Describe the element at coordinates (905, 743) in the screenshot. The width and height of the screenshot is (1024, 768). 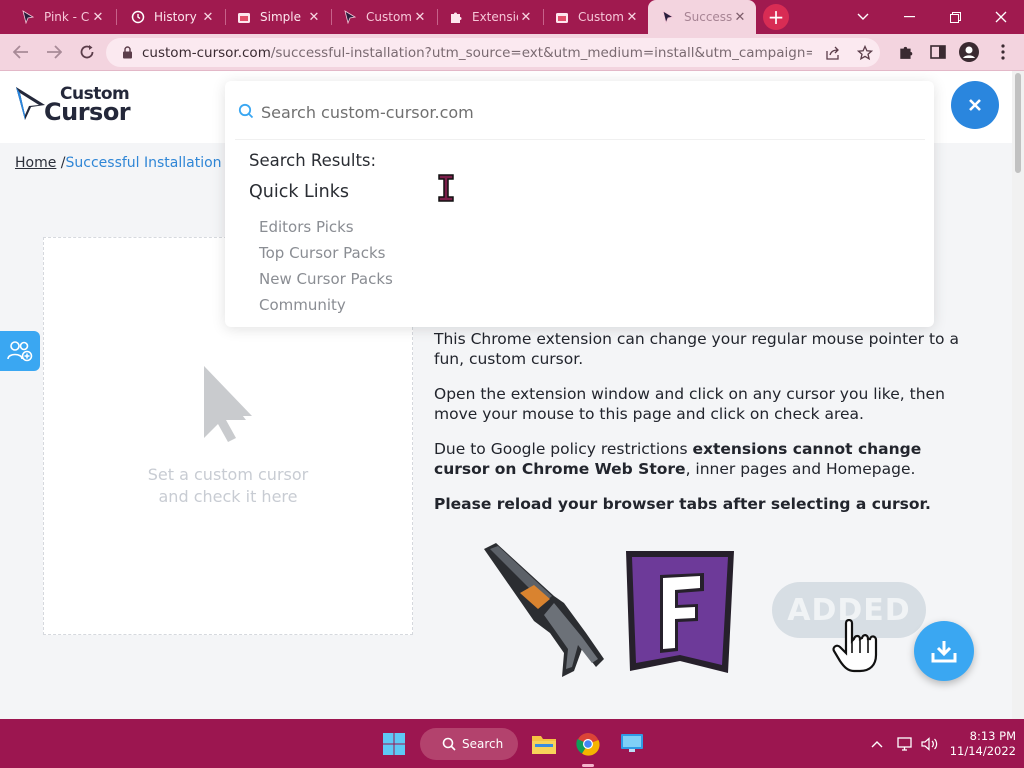
I see `network-icon` at that location.